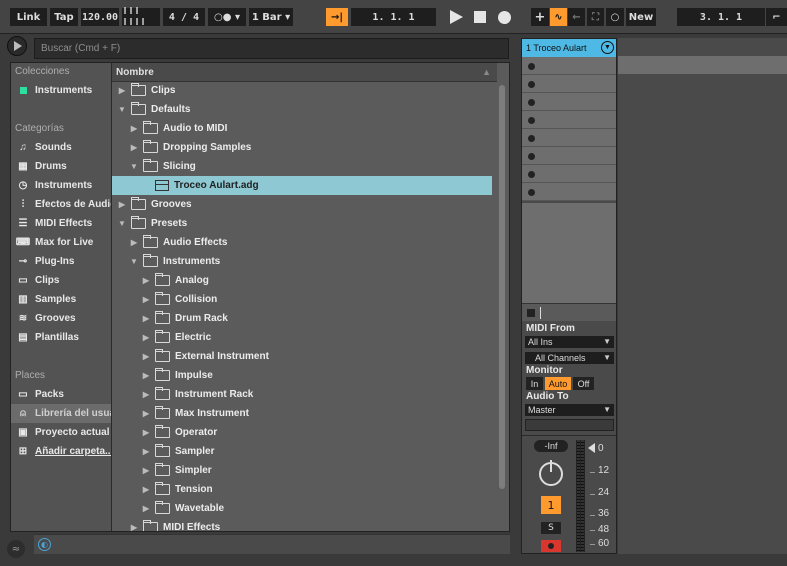  I want to click on record-transport-button, so click(504, 17).